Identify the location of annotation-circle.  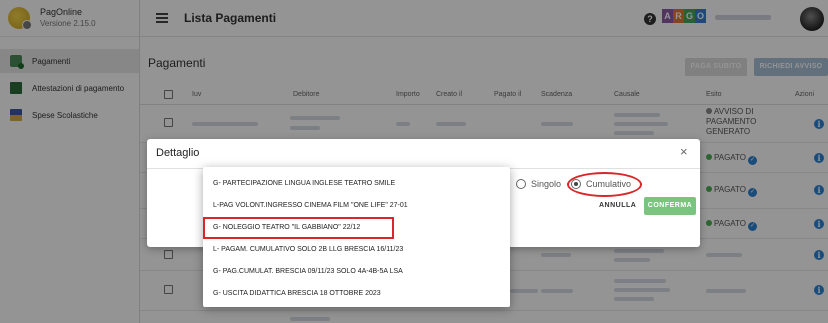
(604, 184).